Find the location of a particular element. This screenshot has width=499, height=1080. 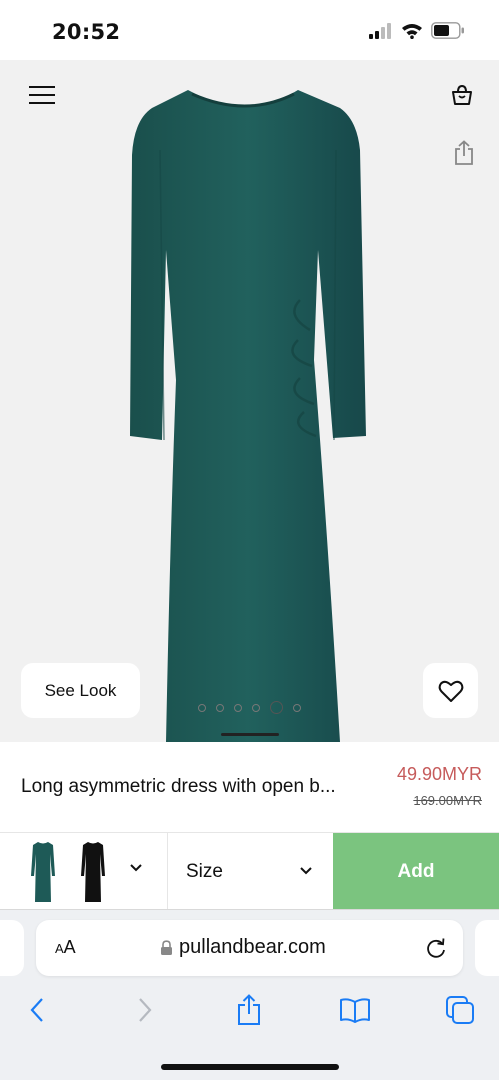

reload-icon is located at coordinates (436, 948).